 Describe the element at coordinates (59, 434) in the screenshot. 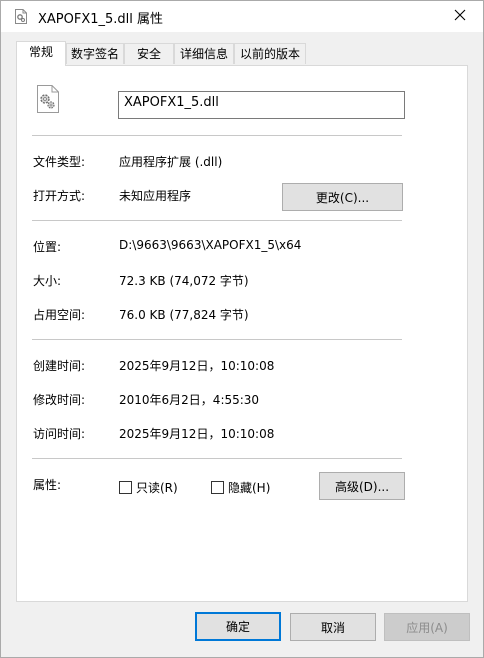

I see `accessed-label: 访问时间:` at that location.